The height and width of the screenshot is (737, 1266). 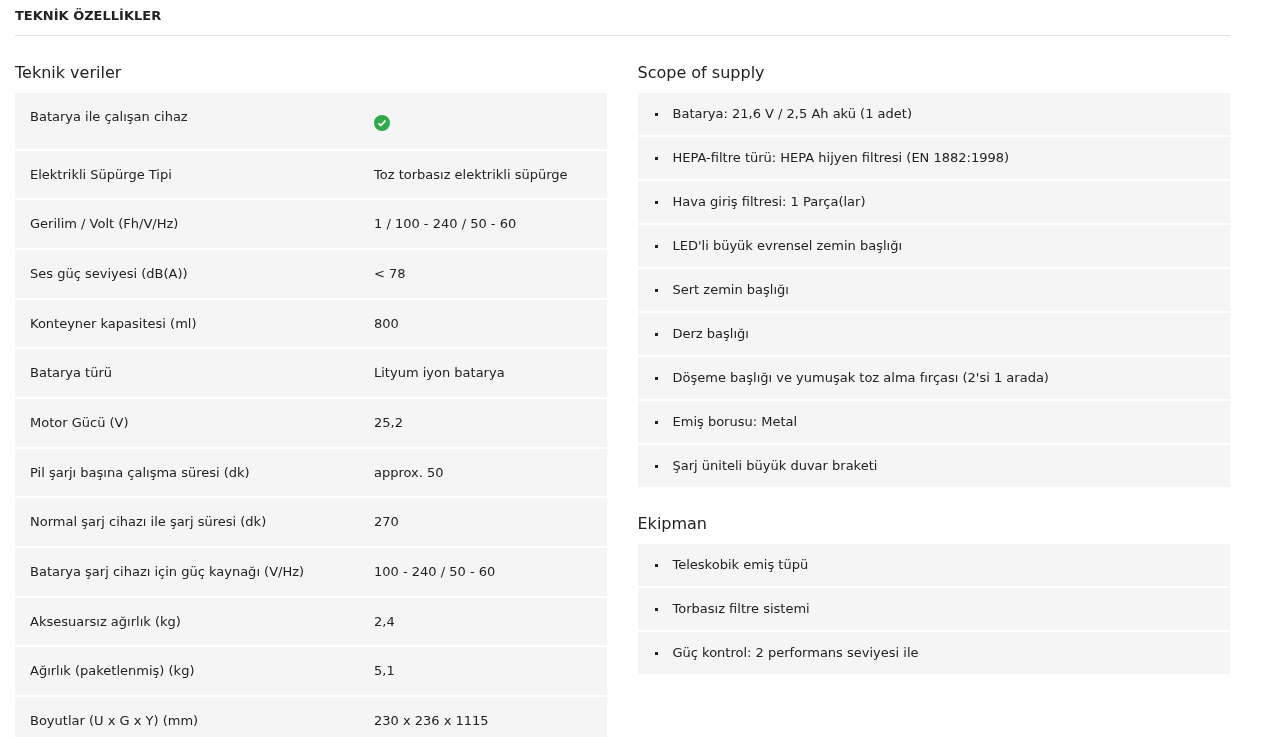 I want to click on list-text: Batarya: 21,6 V / 2,5 Ah akü (1 adet), so click(x=792, y=113).